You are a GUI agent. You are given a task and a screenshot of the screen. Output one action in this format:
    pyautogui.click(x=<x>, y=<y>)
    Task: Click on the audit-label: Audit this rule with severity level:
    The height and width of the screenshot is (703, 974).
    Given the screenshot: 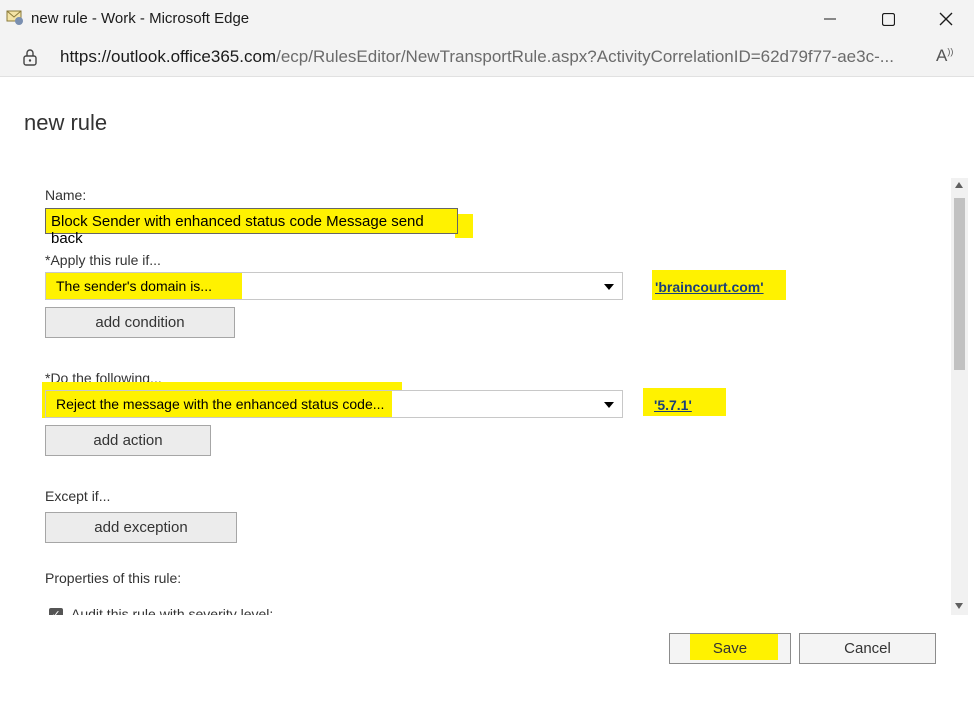 What is the action you would take?
    pyautogui.click(x=172, y=610)
    